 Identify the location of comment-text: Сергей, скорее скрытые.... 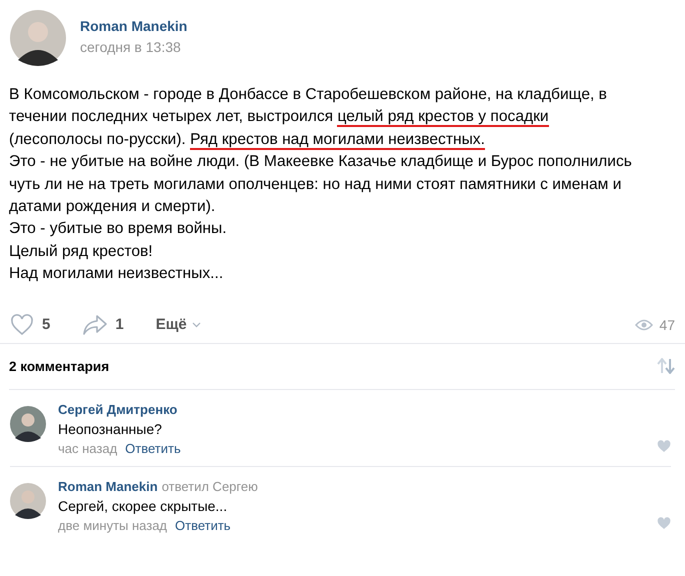
(143, 506).